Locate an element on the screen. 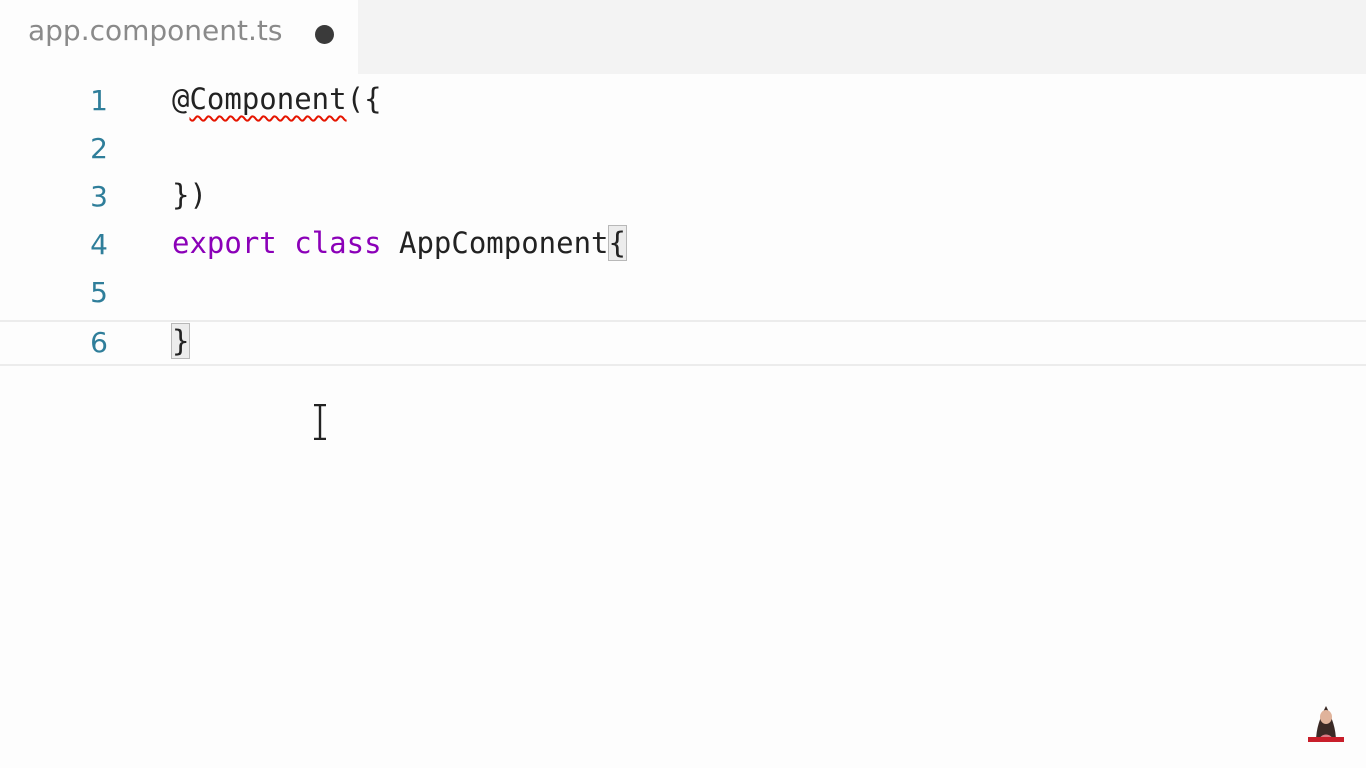 The width and height of the screenshot is (1366, 768). code-line-3: 3 }) is located at coordinates (683, 198).